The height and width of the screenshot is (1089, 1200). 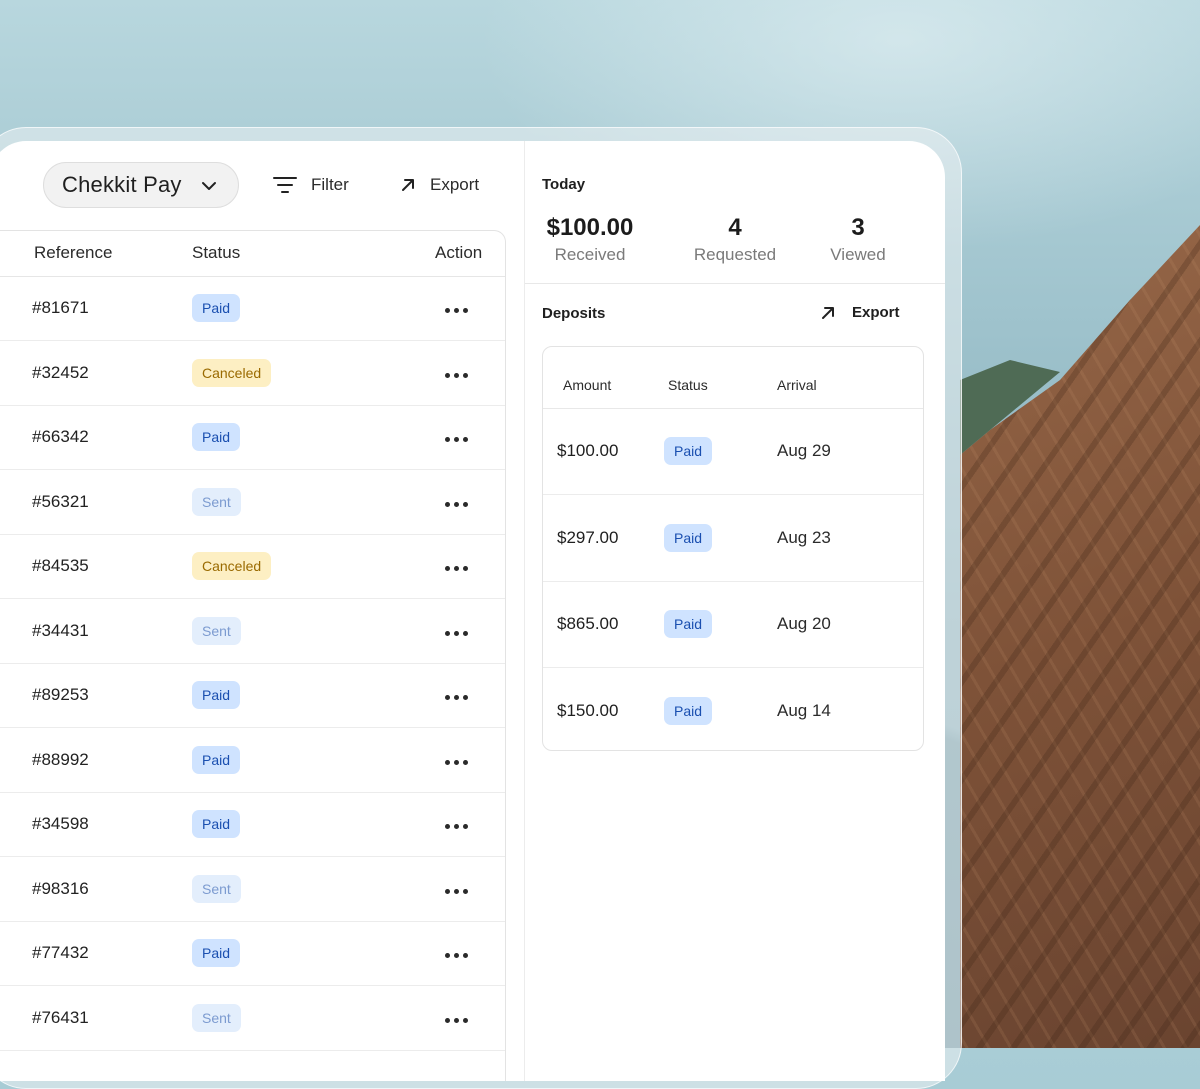 What do you see at coordinates (858, 254) in the screenshot?
I see `stat-viewed-label: Viewed` at bounding box center [858, 254].